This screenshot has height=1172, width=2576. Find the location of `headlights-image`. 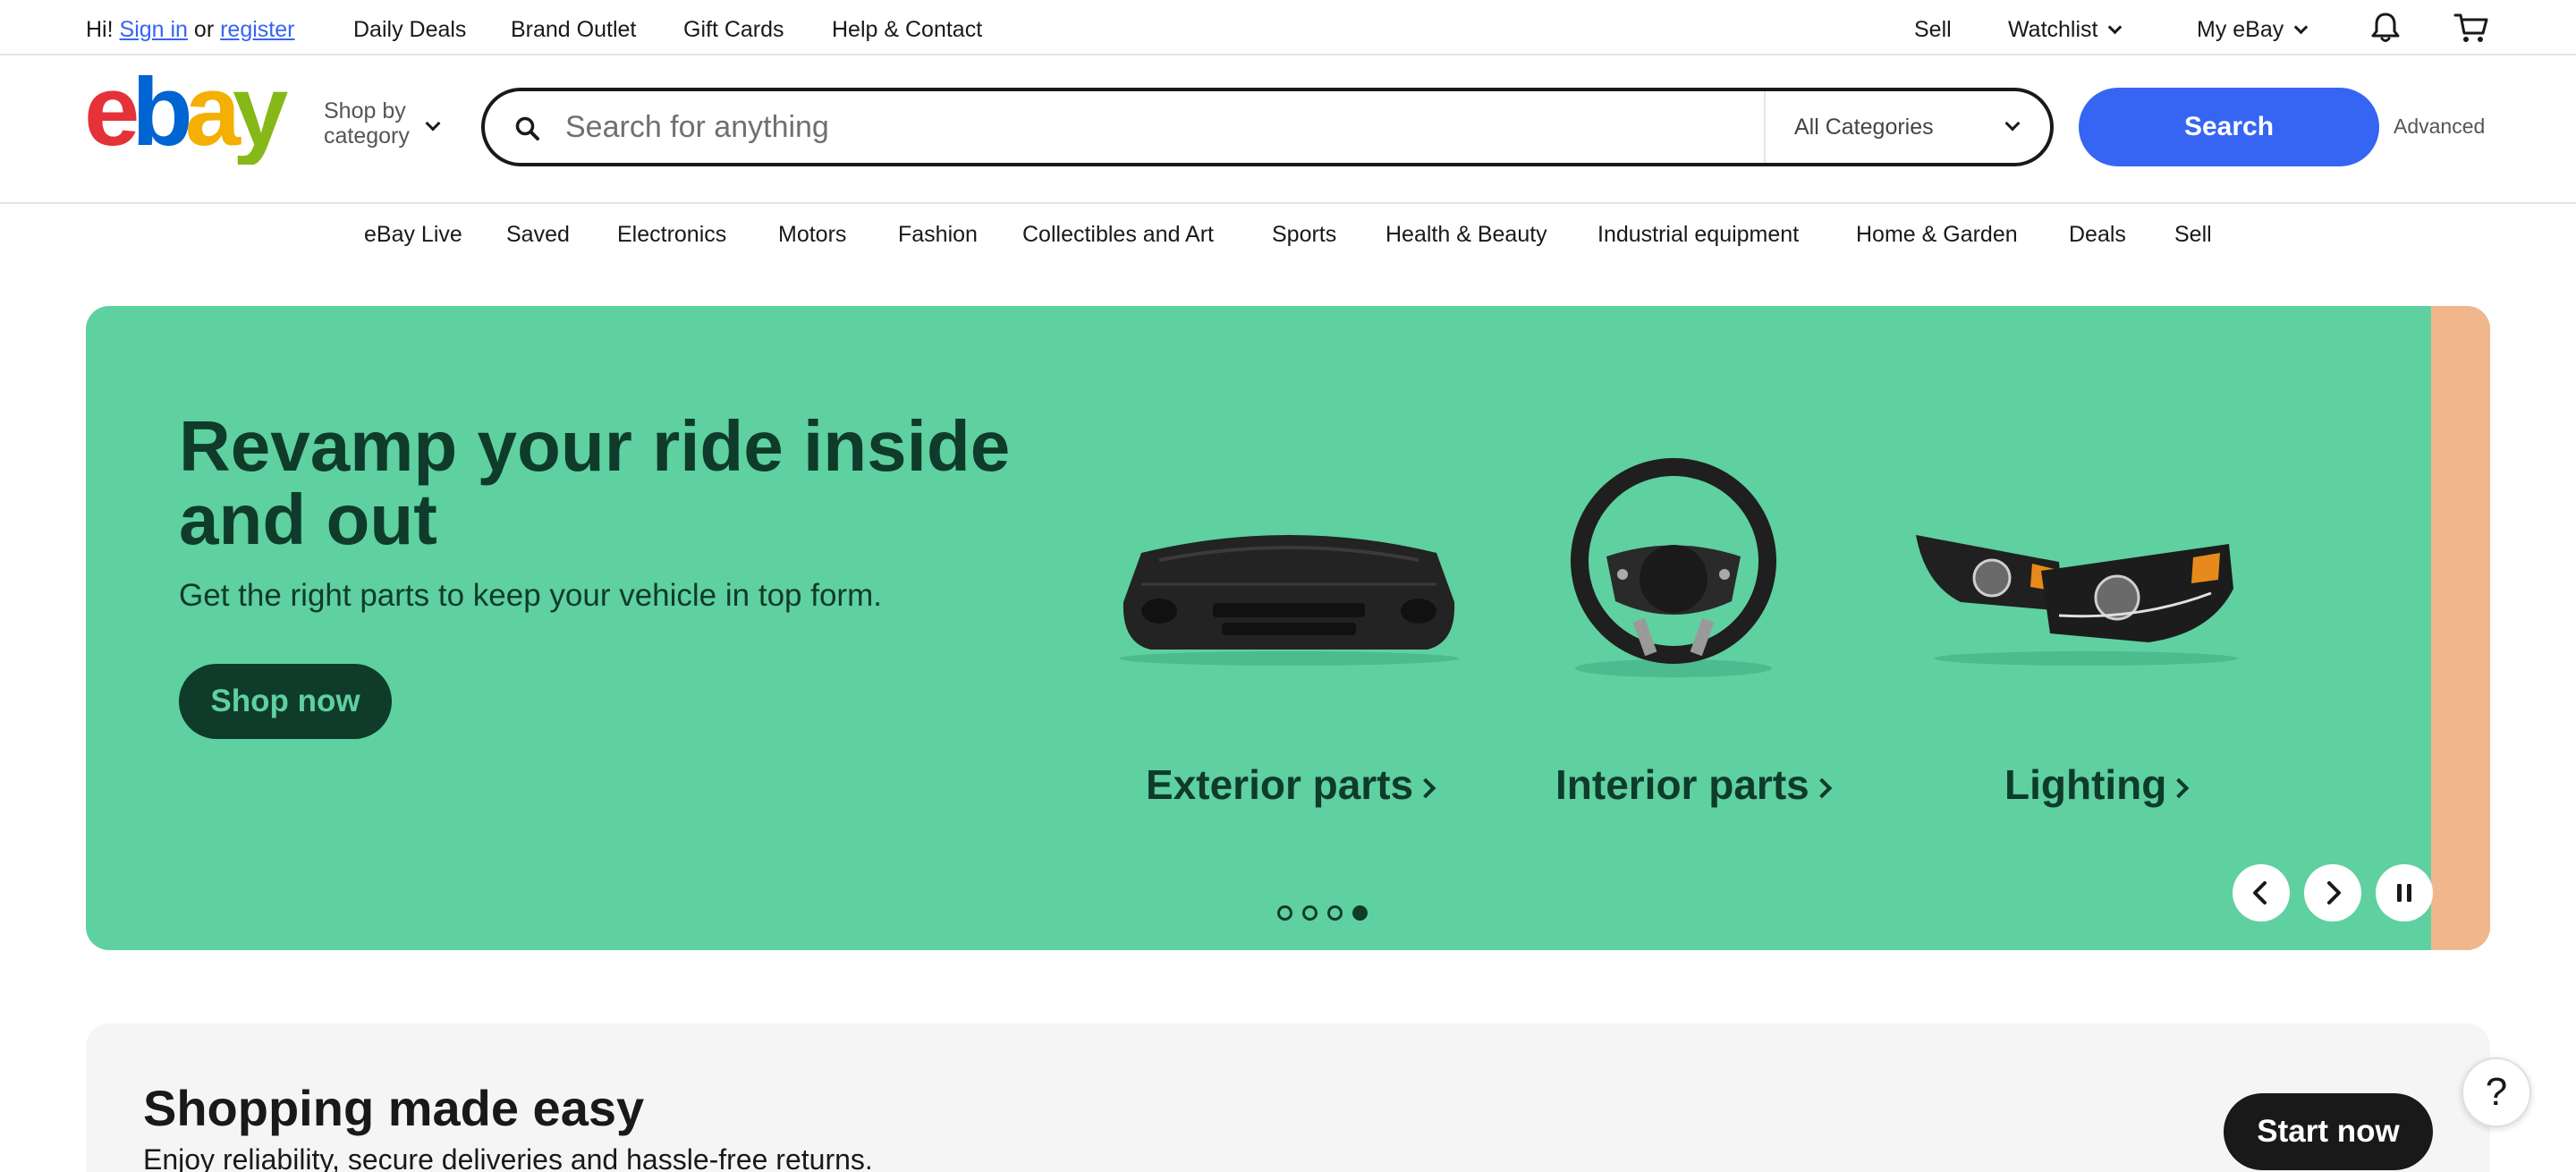

headlights-image is located at coordinates (2077, 589).